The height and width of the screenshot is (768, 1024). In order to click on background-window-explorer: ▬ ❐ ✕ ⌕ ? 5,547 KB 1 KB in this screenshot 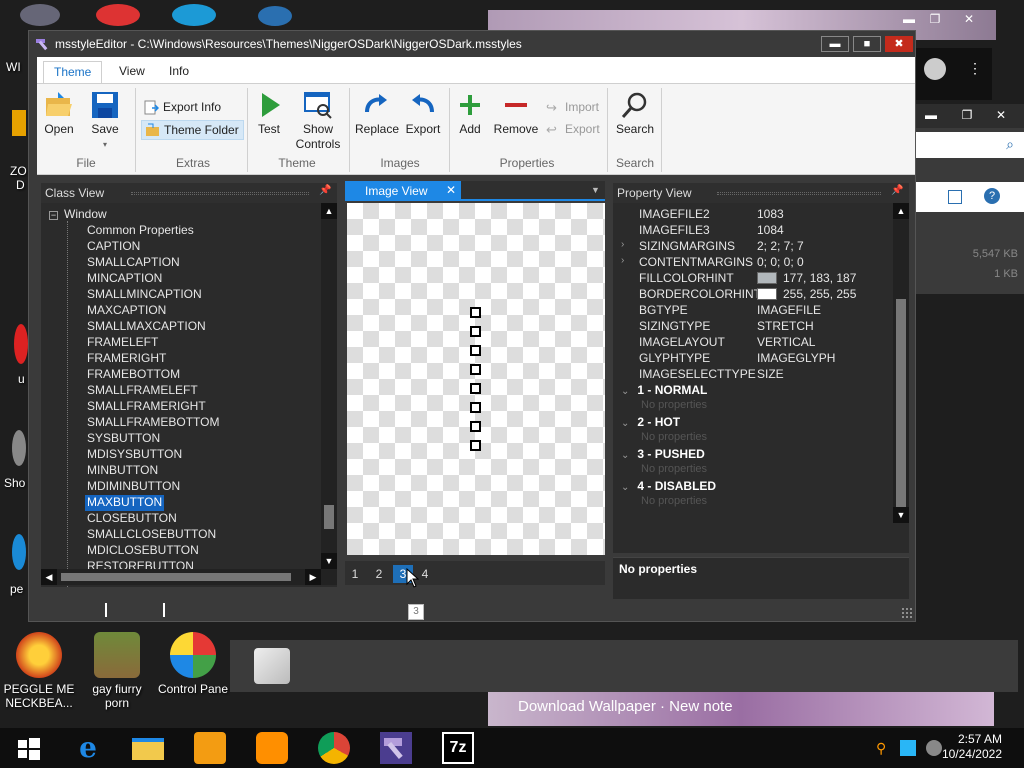, I will do `click(970, 199)`.